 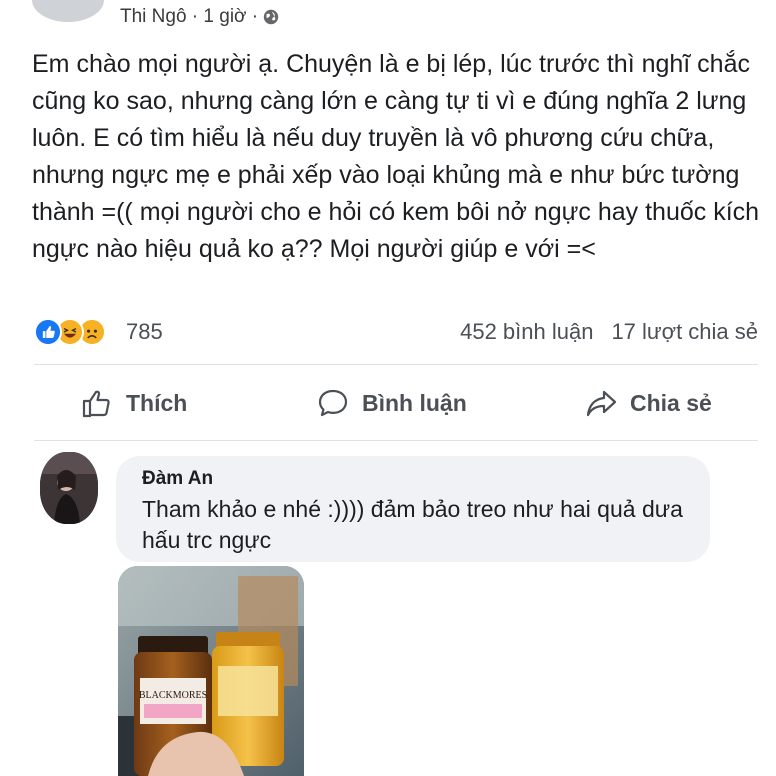 What do you see at coordinates (333, 403) in the screenshot?
I see `speech-bubble-icon` at bounding box center [333, 403].